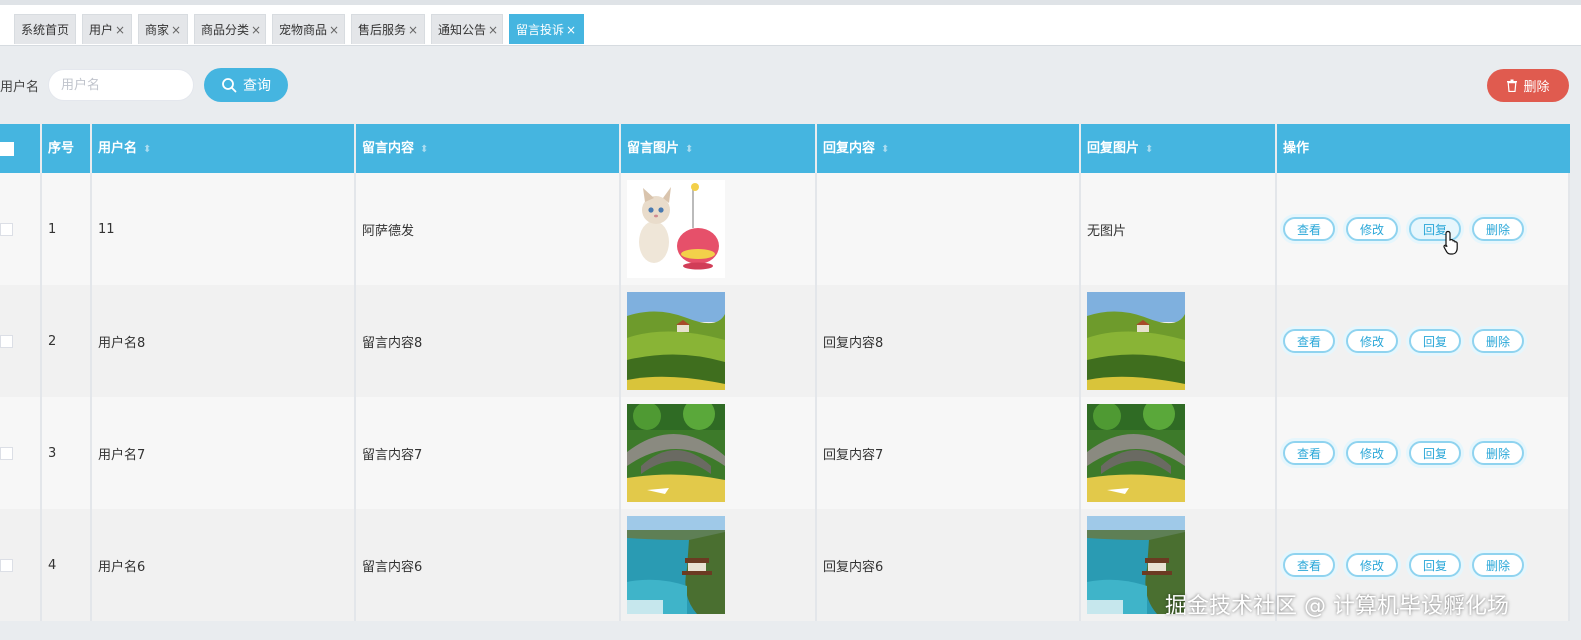 The image size is (1581, 640). Describe the element at coordinates (1403, 341) in the screenshot. I see `action-buttons: 查看 修改 回复 删除` at that location.